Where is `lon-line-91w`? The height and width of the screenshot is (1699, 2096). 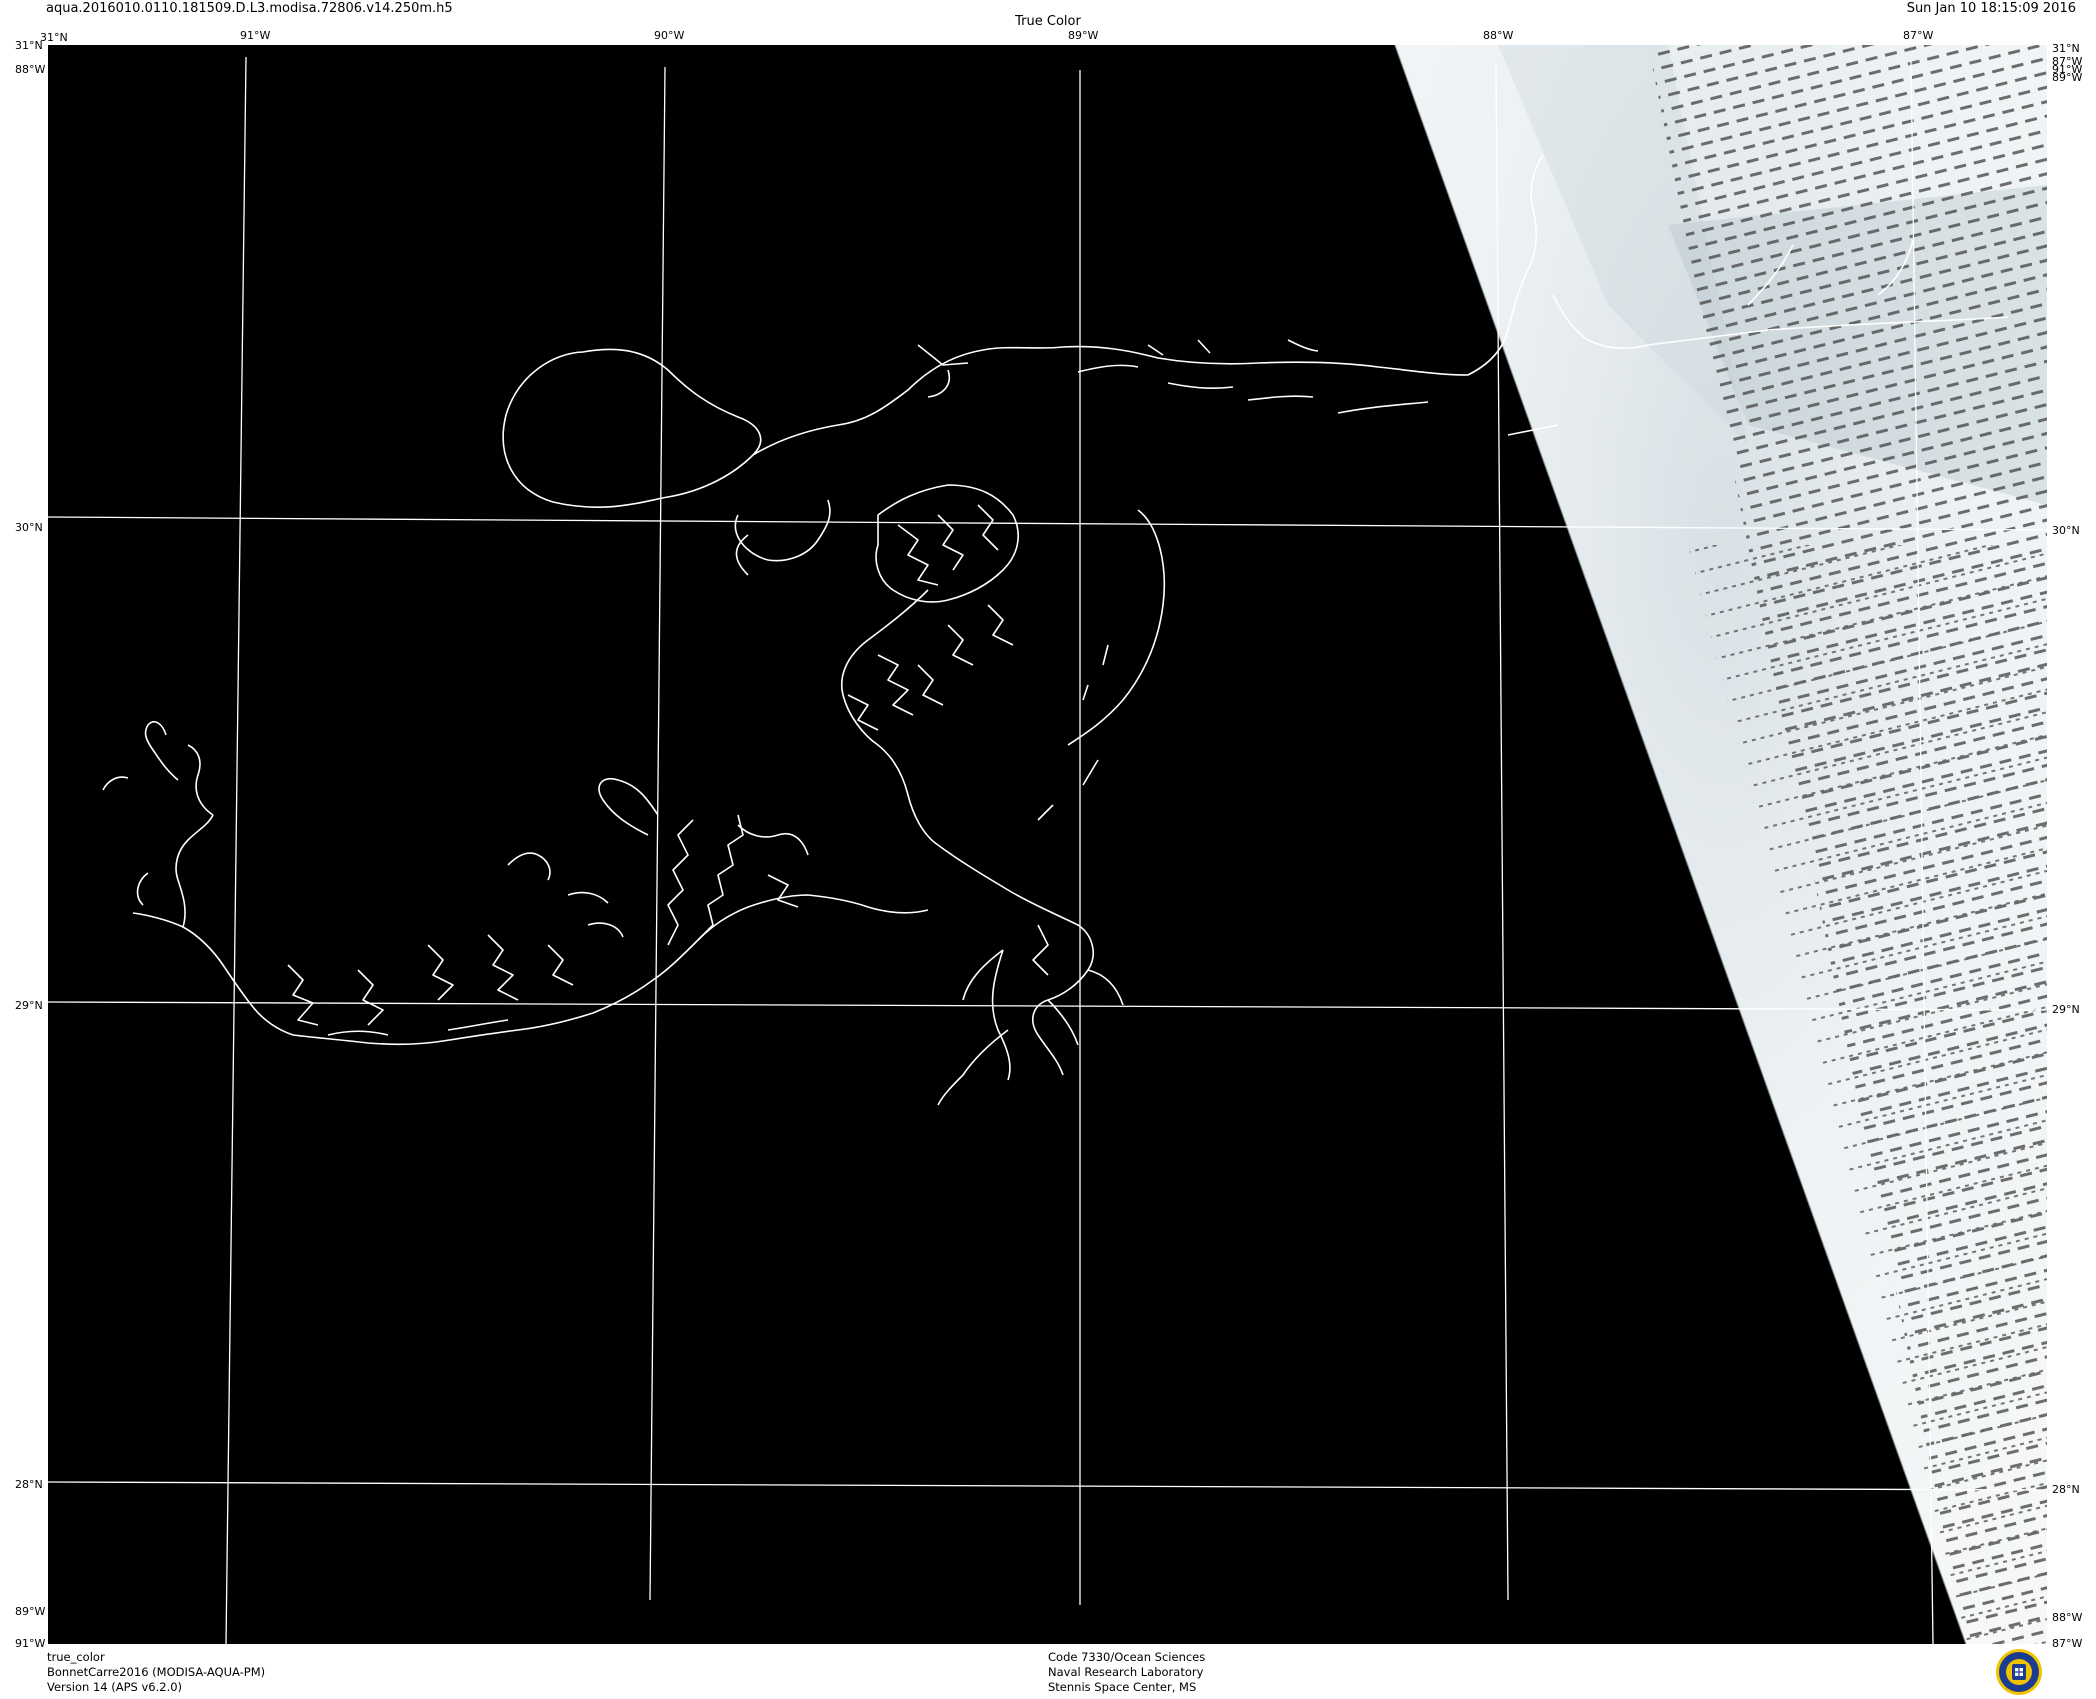 lon-line-91w is located at coordinates (236, 850).